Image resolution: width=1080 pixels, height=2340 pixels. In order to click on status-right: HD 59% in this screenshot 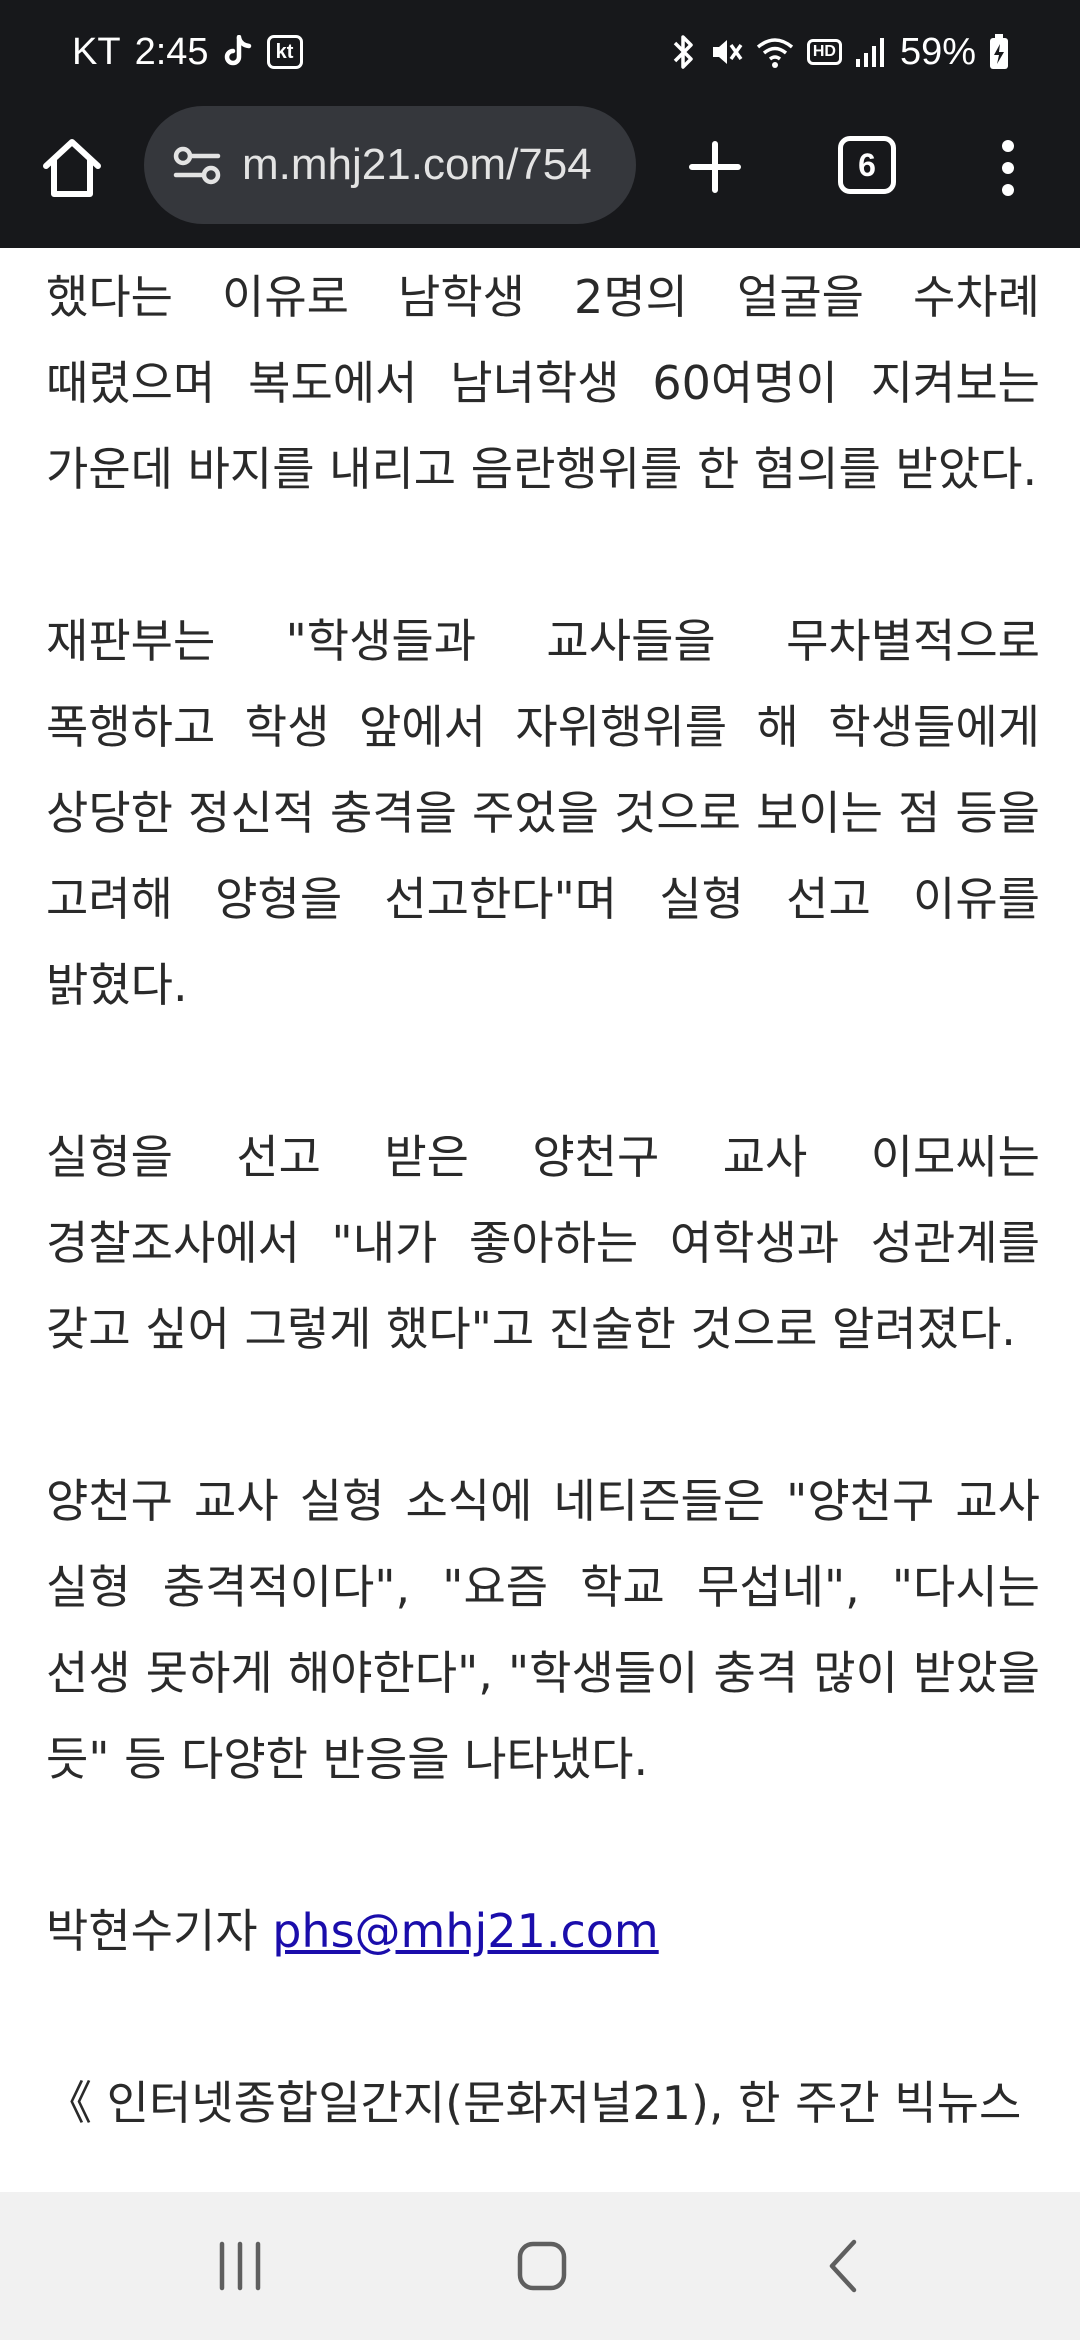, I will do `click(840, 52)`.